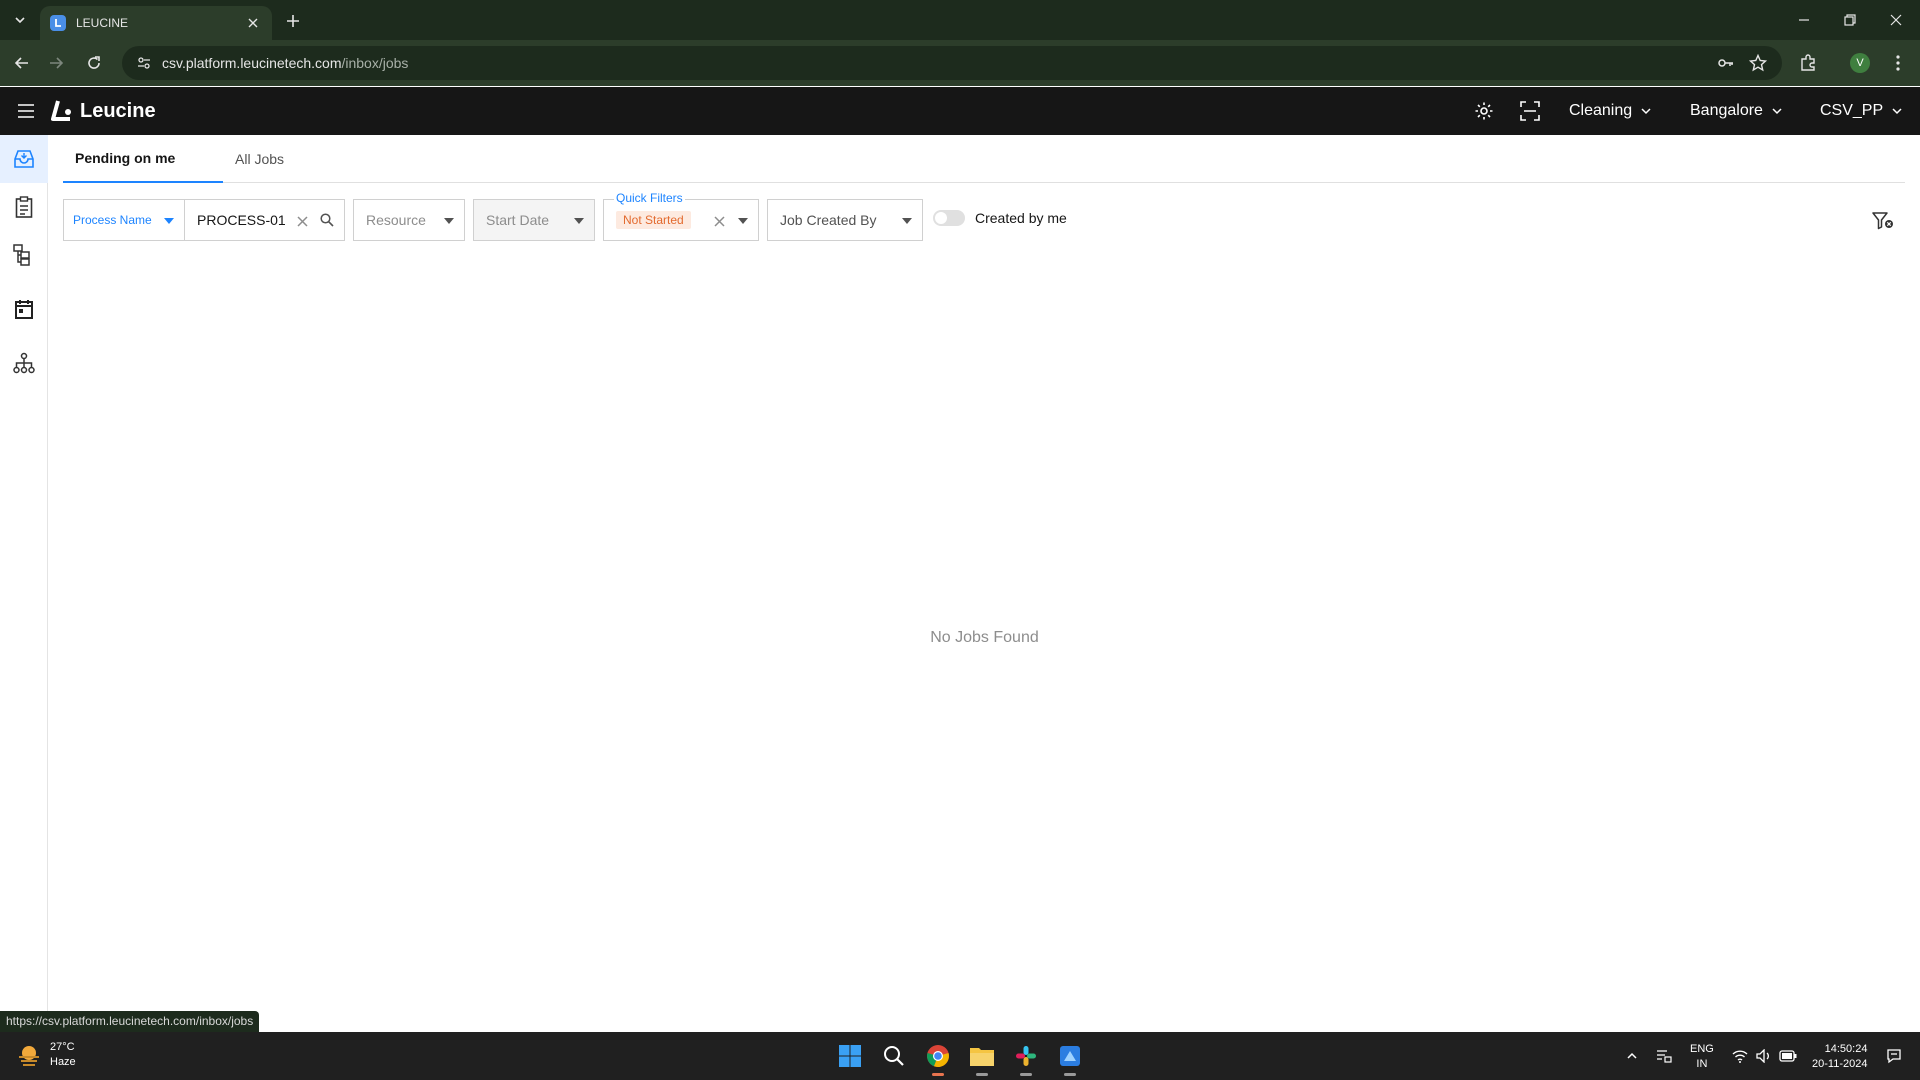 This screenshot has height=1080, width=1920. What do you see at coordinates (29, 1056) in the screenshot?
I see `haze-sun-icon` at bounding box center [29, 1056].